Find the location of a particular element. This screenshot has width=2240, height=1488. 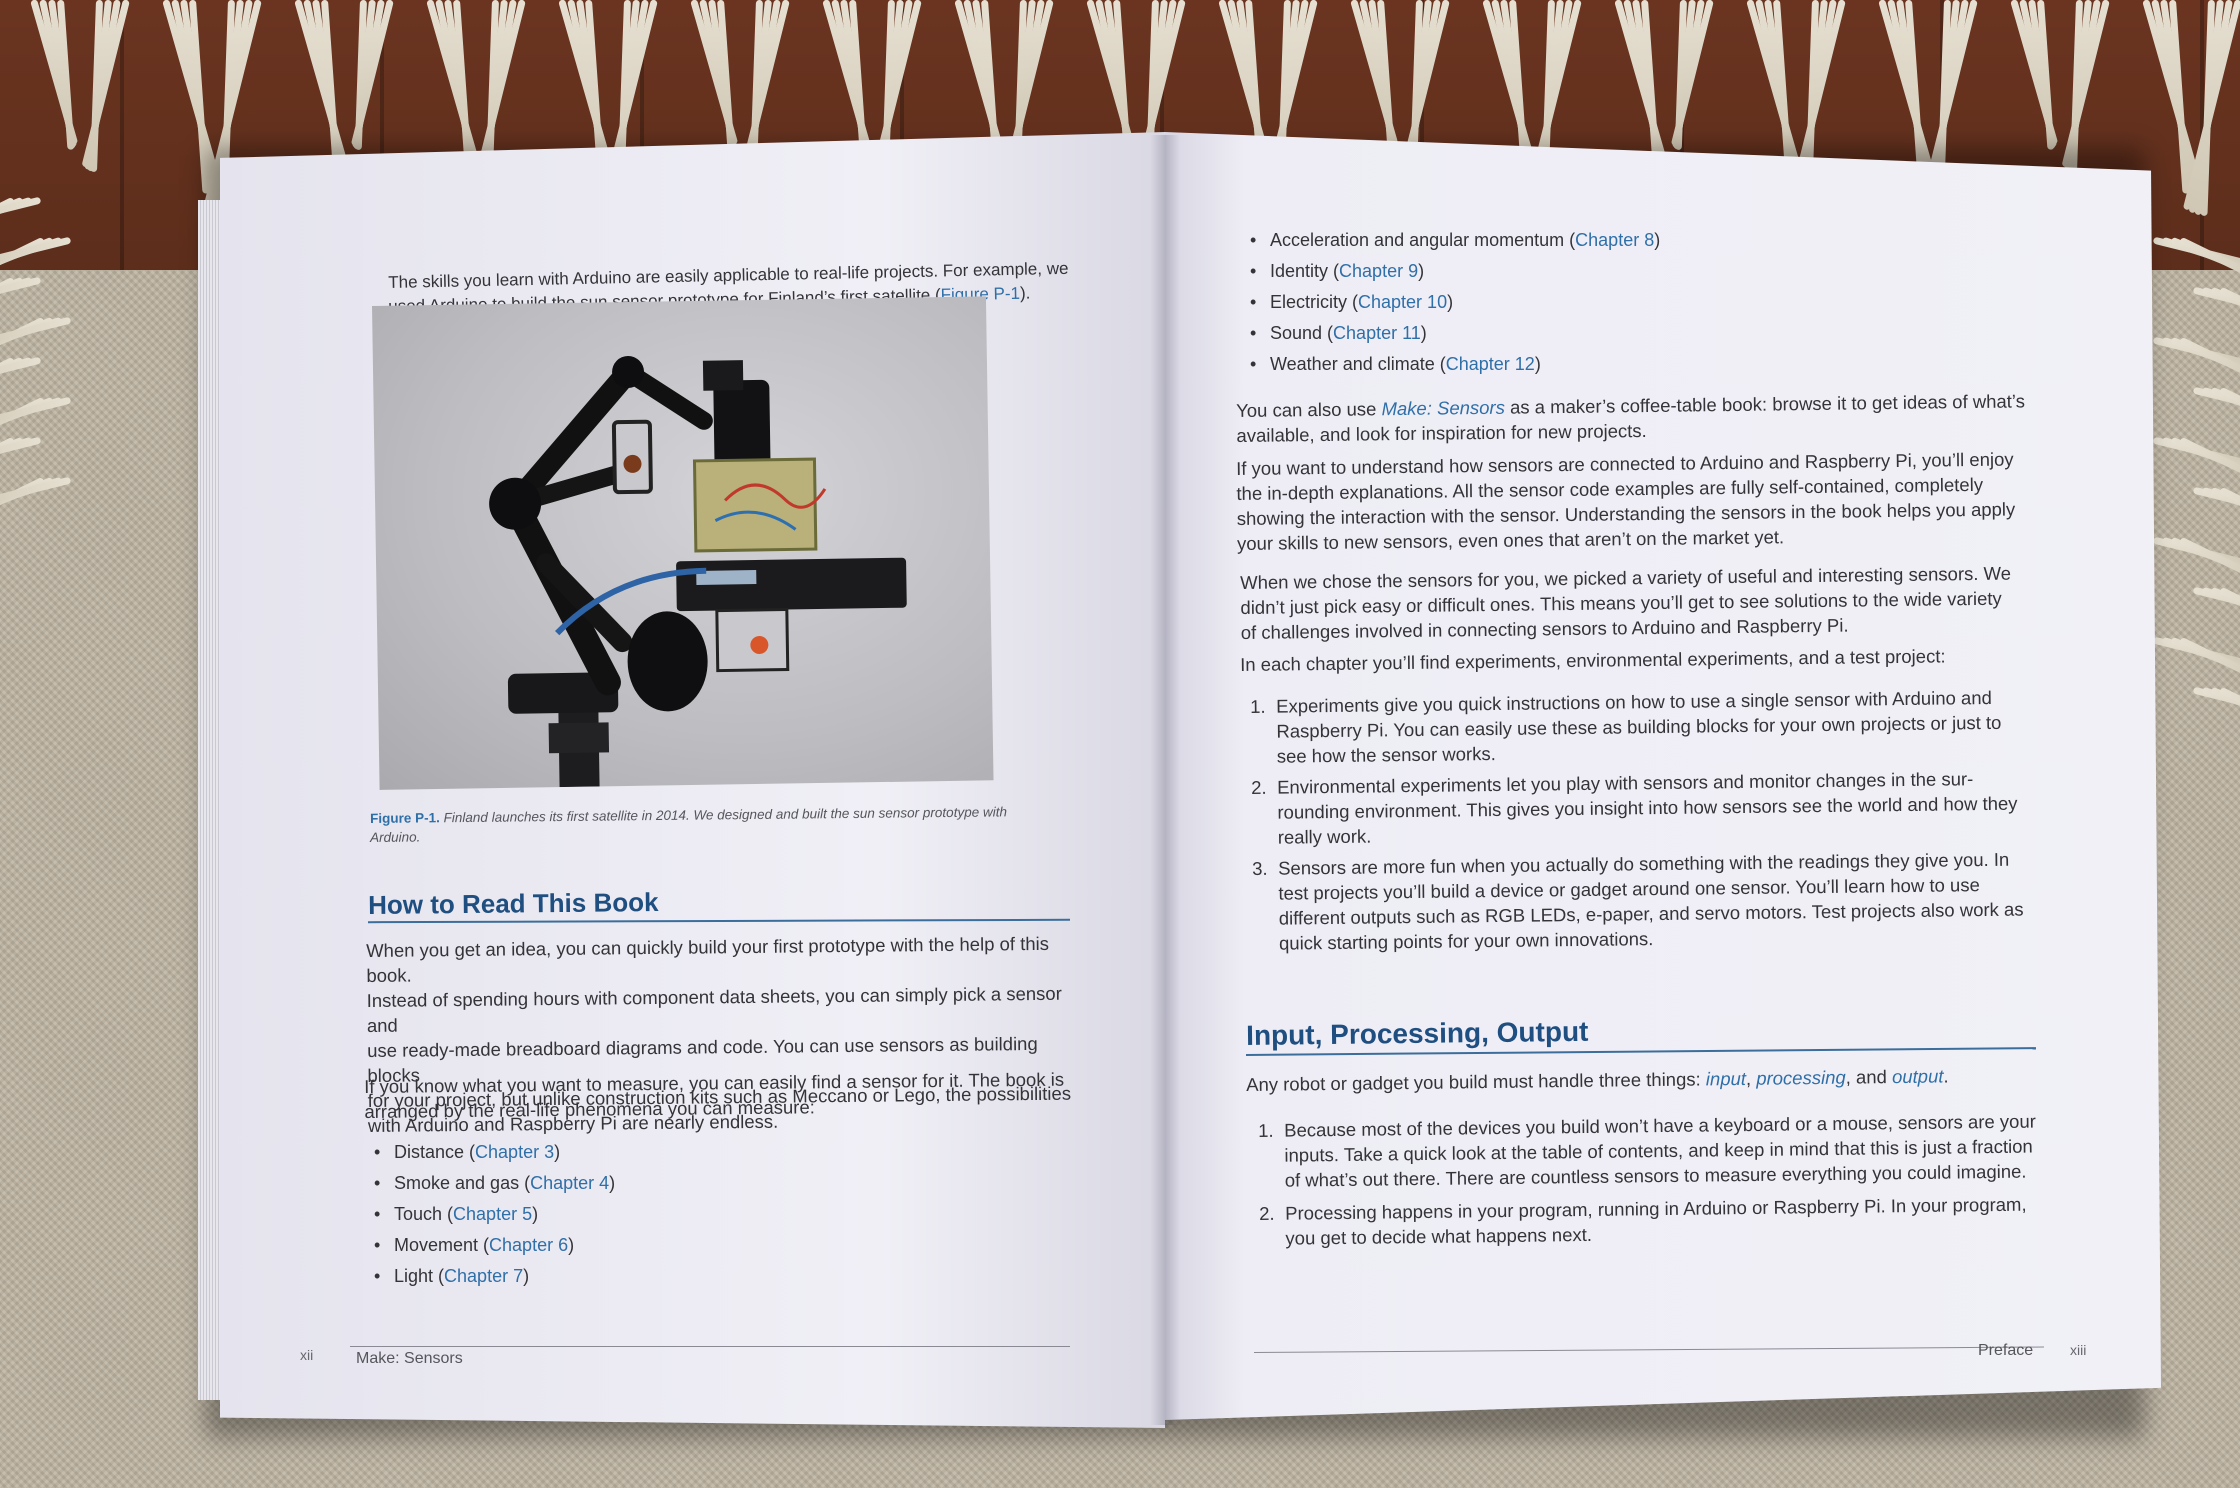

section-heading-how-to-read: How to Read This Book is located at coordinates (513, 903).